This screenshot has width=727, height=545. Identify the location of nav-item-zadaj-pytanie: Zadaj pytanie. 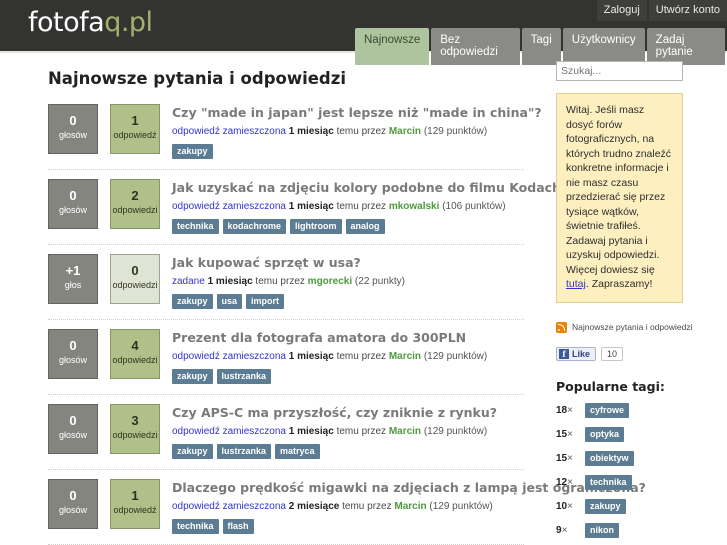
(685, 46).